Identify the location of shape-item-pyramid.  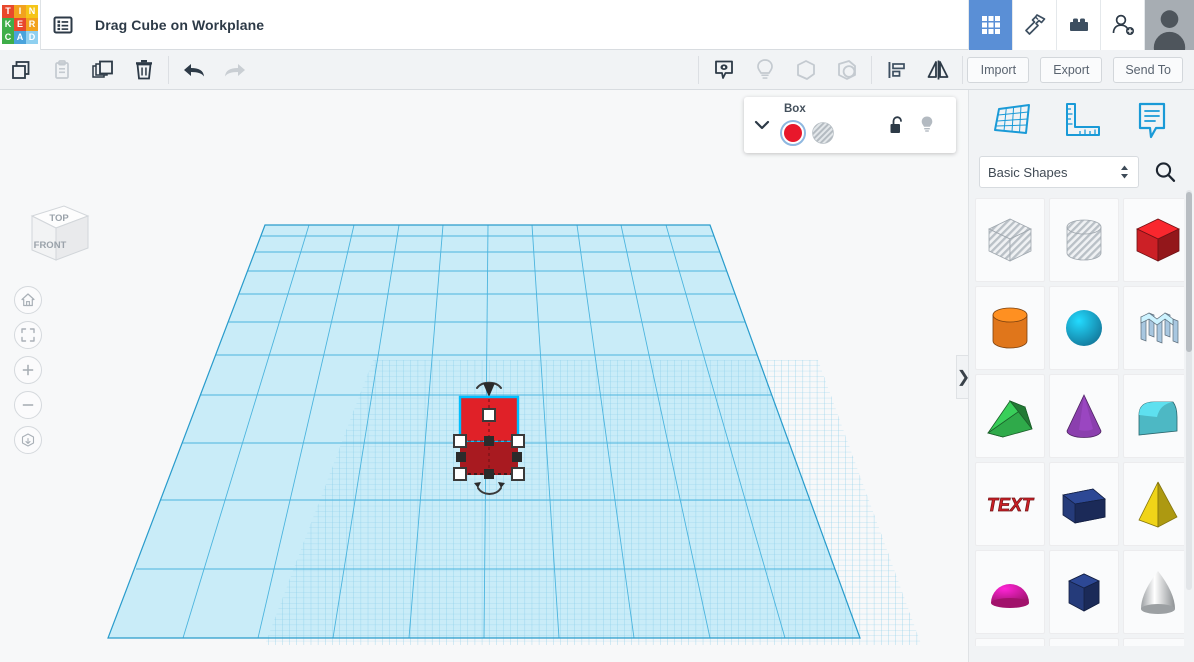
(1153, 504).